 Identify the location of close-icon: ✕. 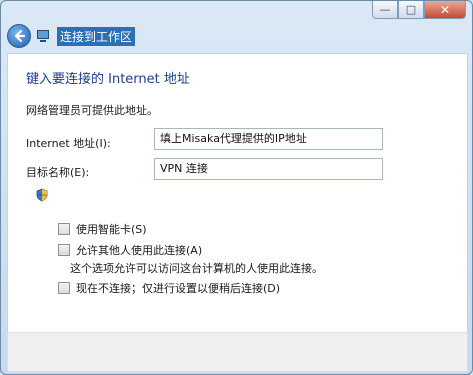
(445, 9).